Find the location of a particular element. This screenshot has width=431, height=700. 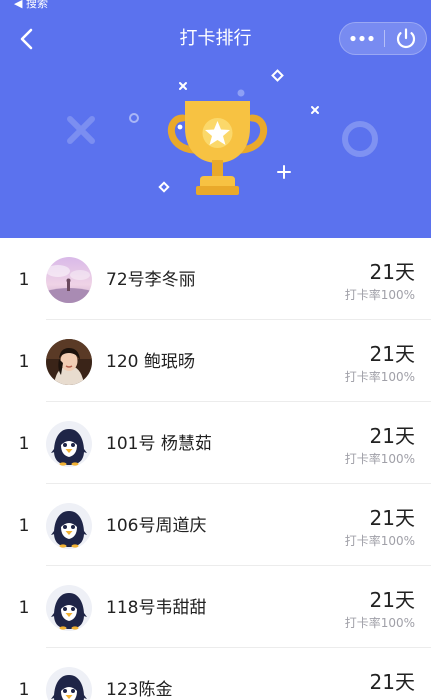

member-name: 72号李冬丽 is located at coordinates (151, 280).